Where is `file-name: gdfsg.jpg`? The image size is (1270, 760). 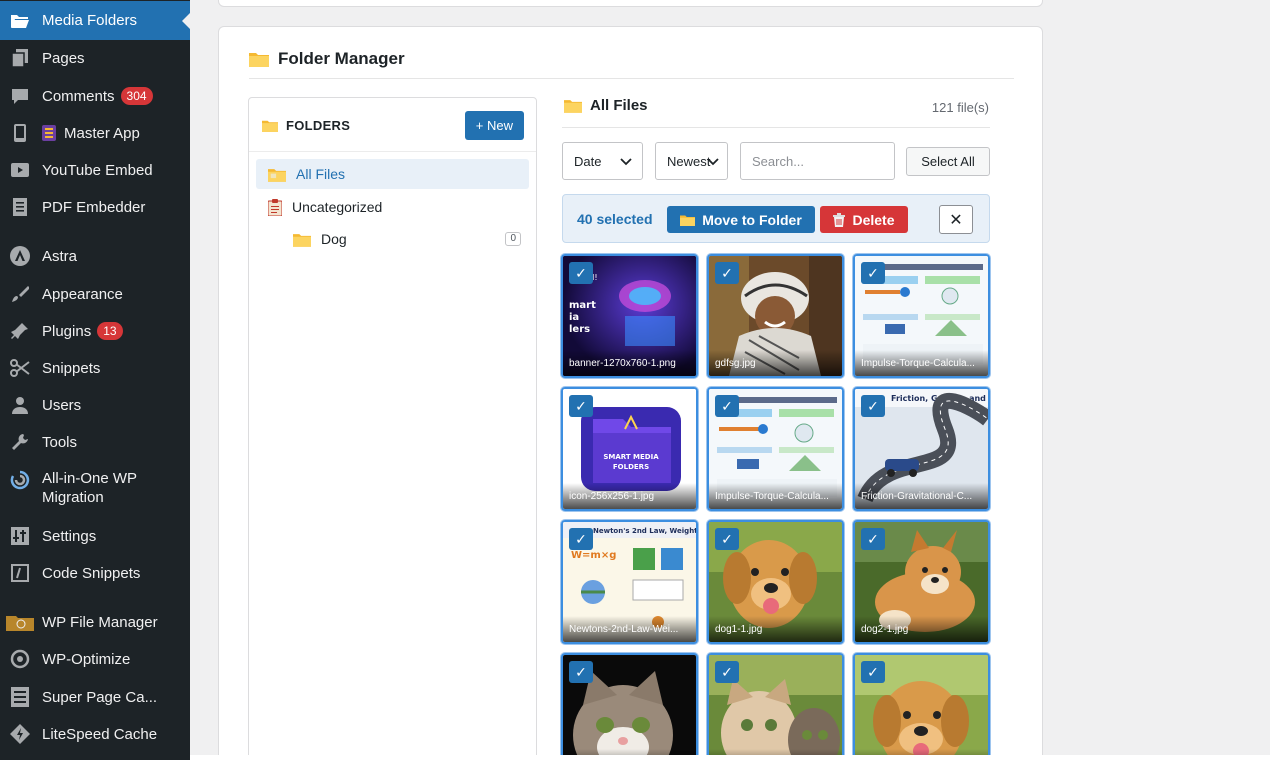
file-name: gdfsg.jpg is located at coordinates (775, 363).